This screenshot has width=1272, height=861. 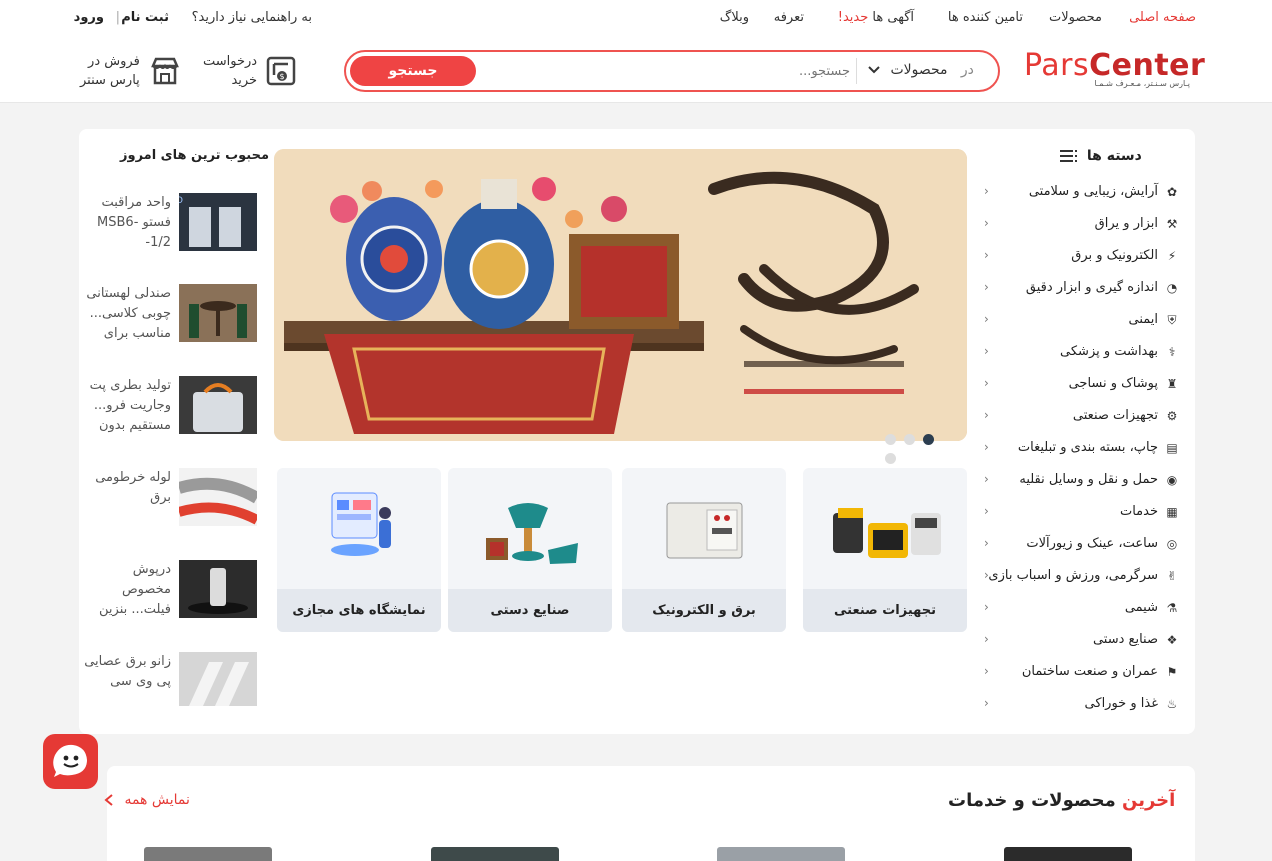 What do you see at coordinates (168, 682) in the screenshot?
I see `popular-item: زانو برق عصایی پی وی سی` at bounding box center [168, 682].